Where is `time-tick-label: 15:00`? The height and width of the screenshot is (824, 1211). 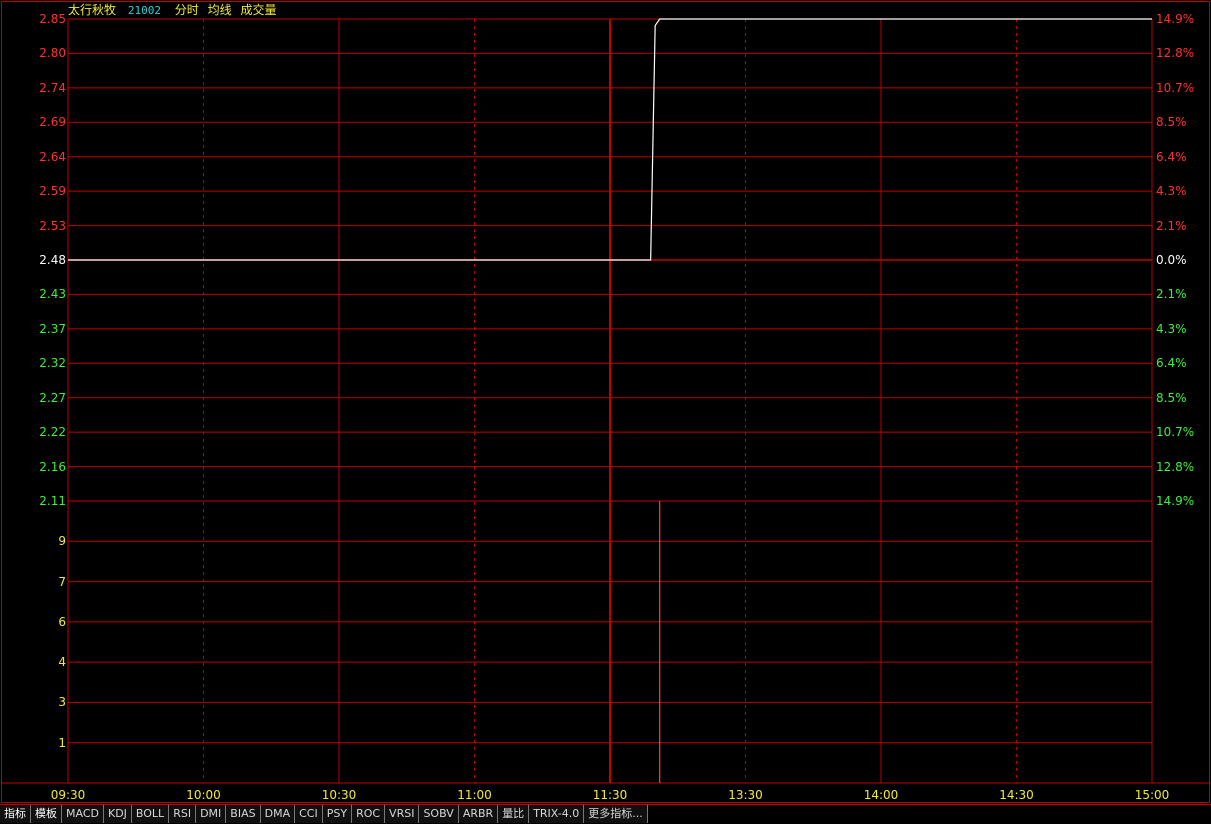
time-tick-label: 15:00 is located at coordinates (1152, 795).